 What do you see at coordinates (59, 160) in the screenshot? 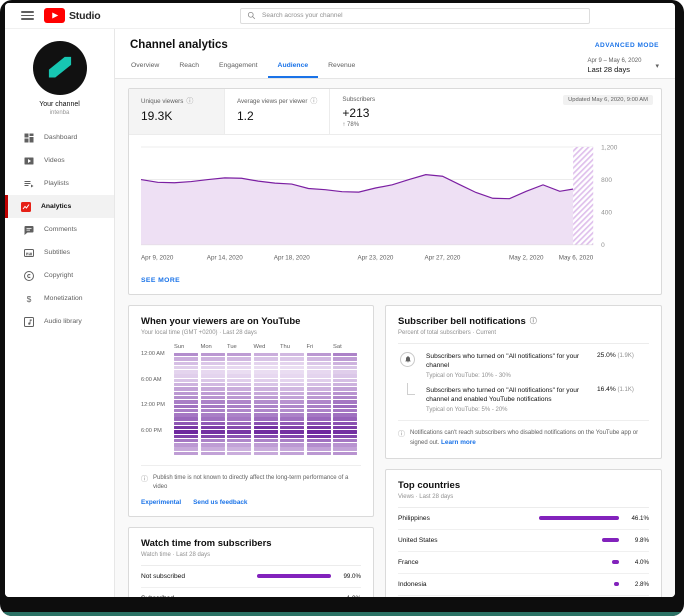
I see `sidebar-item-videos: Videos` at bounding box center [59, 160].